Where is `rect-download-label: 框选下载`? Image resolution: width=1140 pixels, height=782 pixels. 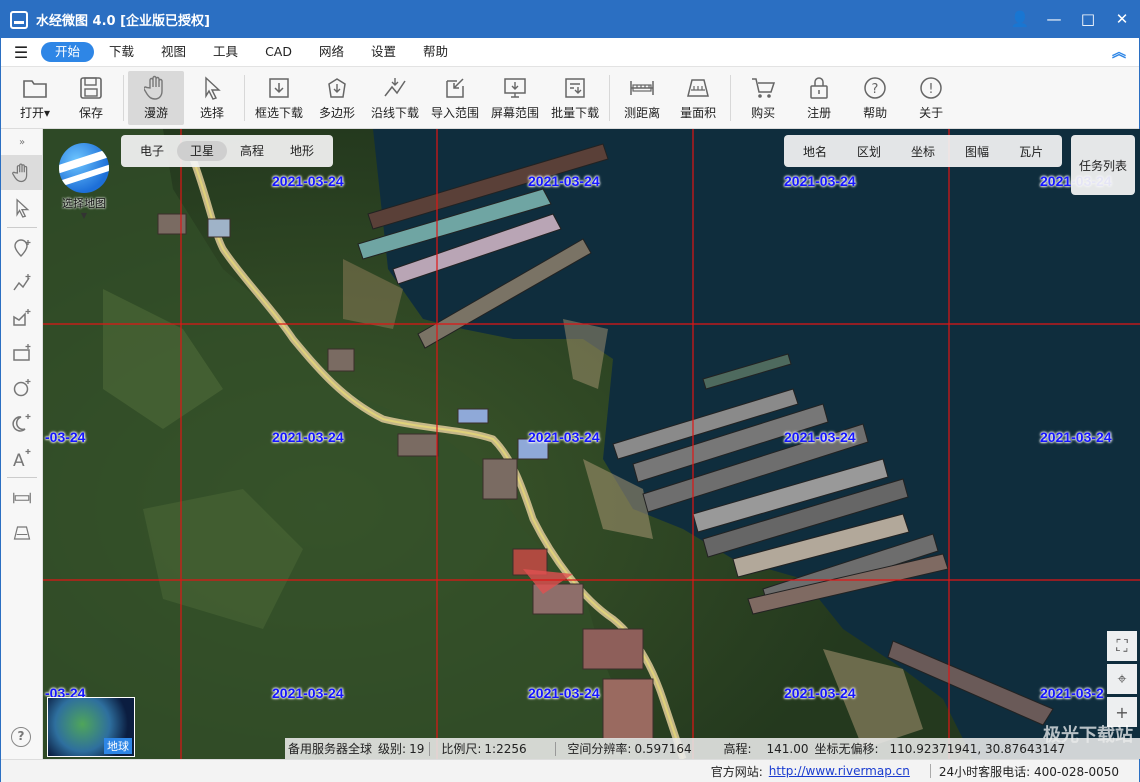
rect-download-label: 框选下载 is located at coordinates (279, 112).